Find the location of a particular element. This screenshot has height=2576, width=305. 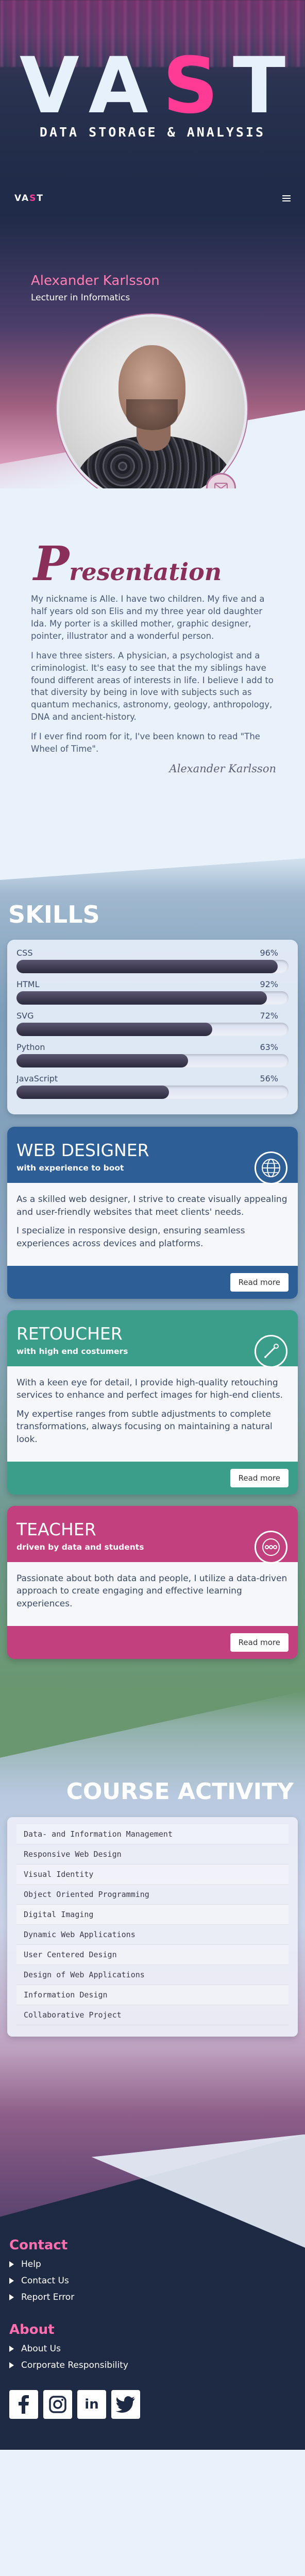

service-title: WEB DESIGNER is located at coordinates (83, 1150).